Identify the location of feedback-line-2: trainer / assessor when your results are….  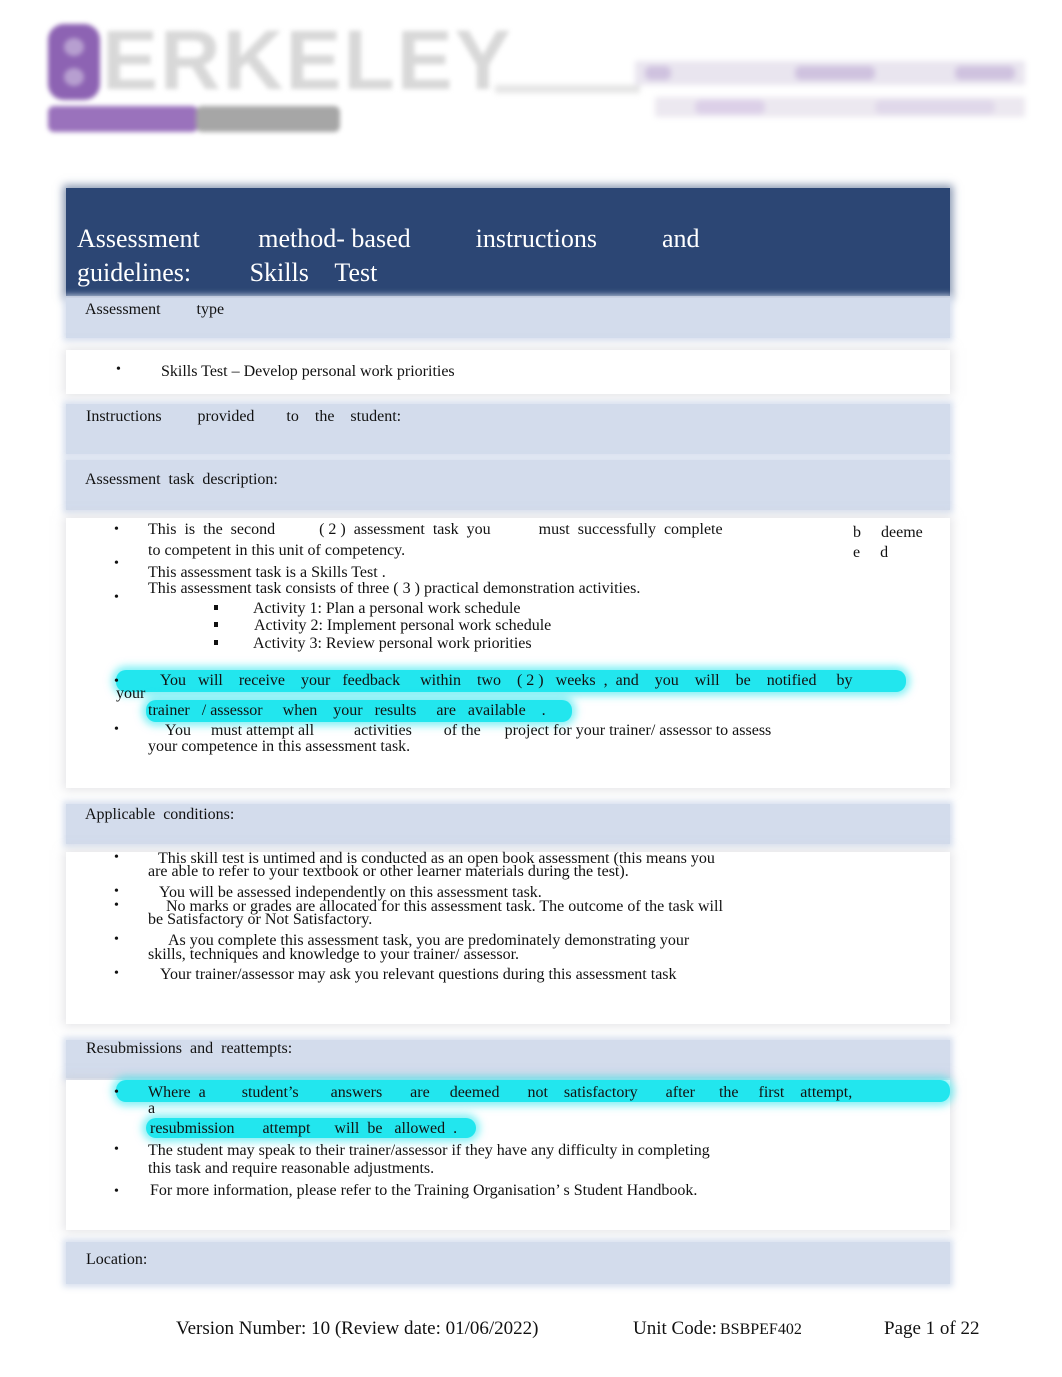
(347, 710).